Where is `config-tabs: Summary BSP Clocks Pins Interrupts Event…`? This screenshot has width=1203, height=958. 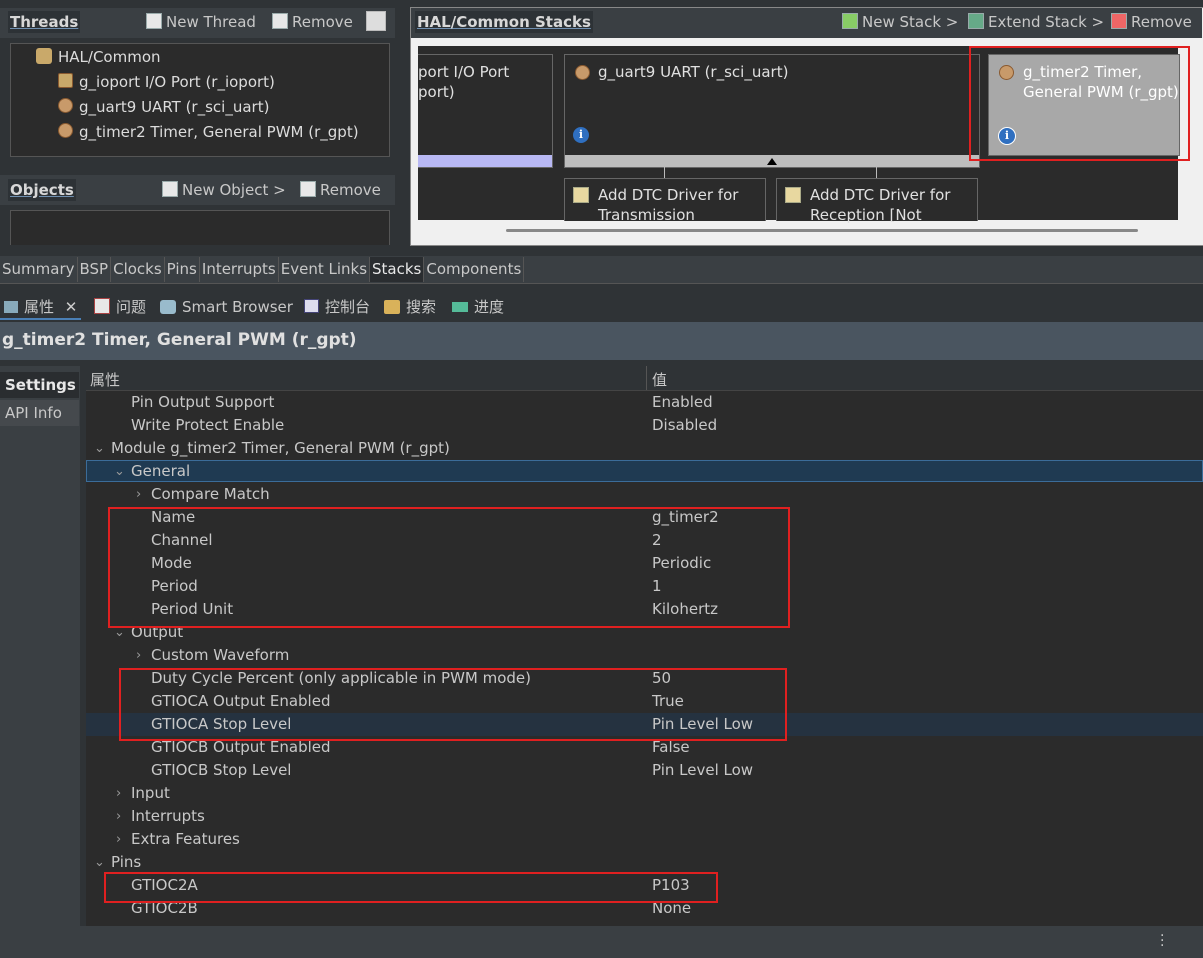
config-tabs: Summary BSP Clocks Pins Interrupts Event… is located at coordinates (262, 269).